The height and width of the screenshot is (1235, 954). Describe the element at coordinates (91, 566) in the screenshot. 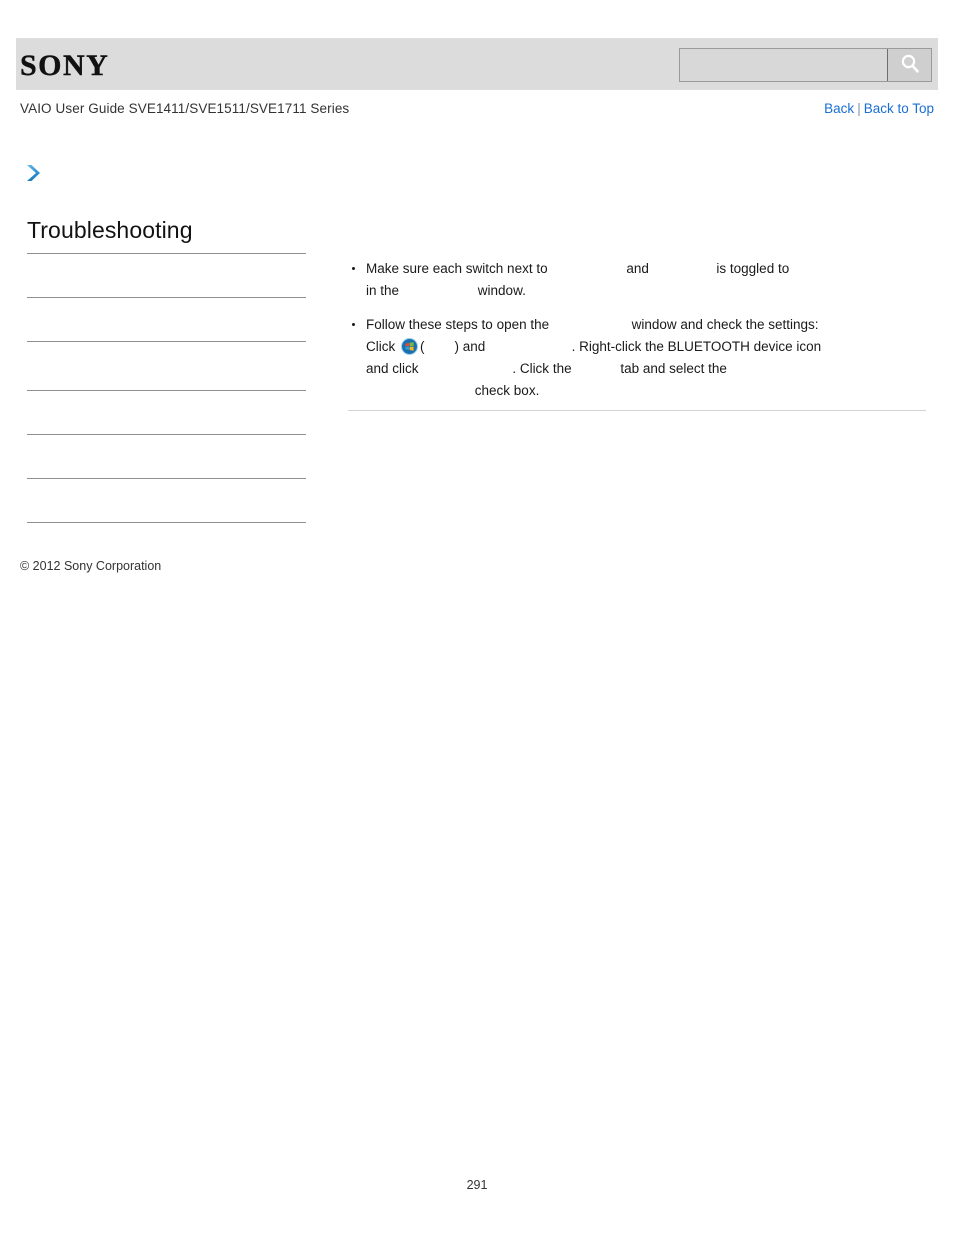

I see `copyright-notice: © 2012 Sony Corporation` at that location.